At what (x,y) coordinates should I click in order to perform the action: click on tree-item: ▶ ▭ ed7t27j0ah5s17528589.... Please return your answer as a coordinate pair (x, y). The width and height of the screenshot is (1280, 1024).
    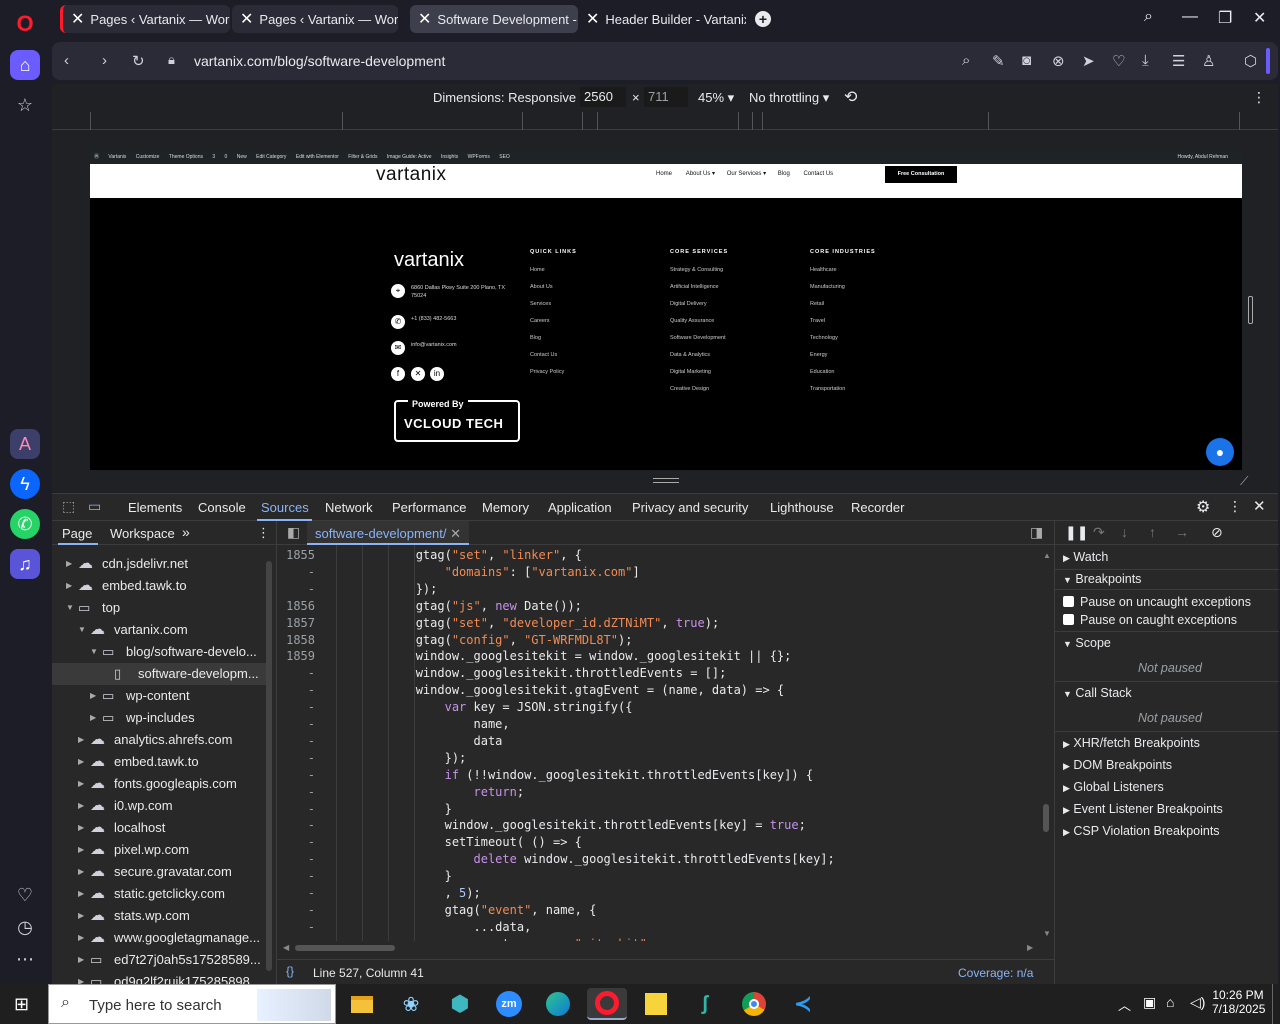
    Looking at the image, I should click on (159, 960).